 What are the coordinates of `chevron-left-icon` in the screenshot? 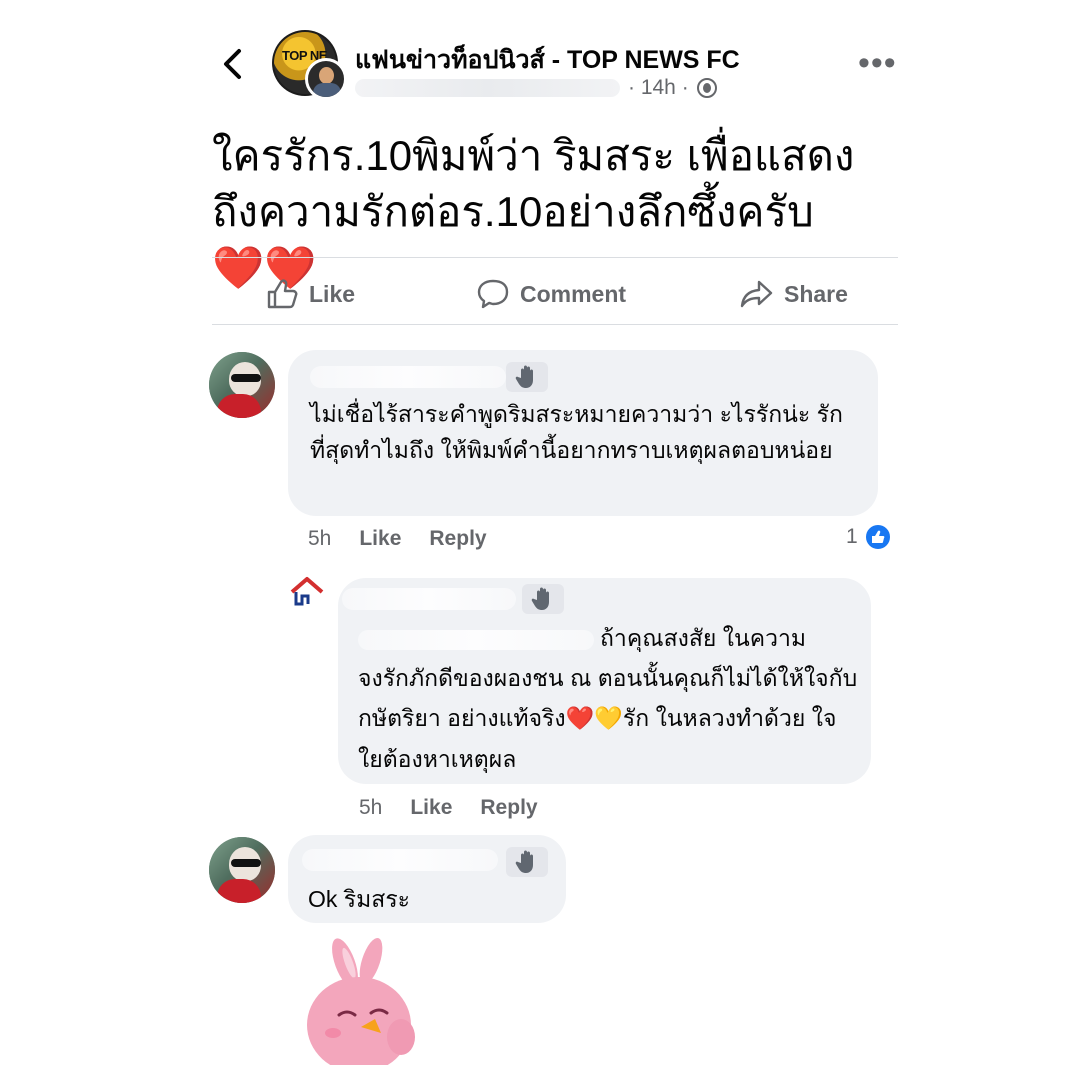 It's located at (232, 64).